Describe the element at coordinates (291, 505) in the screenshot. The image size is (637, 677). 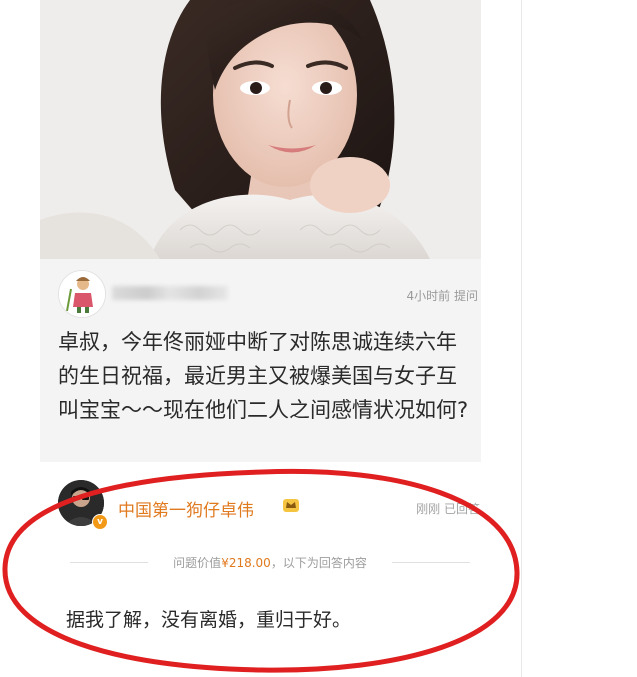
I see `crown-badge-icon` at that location.